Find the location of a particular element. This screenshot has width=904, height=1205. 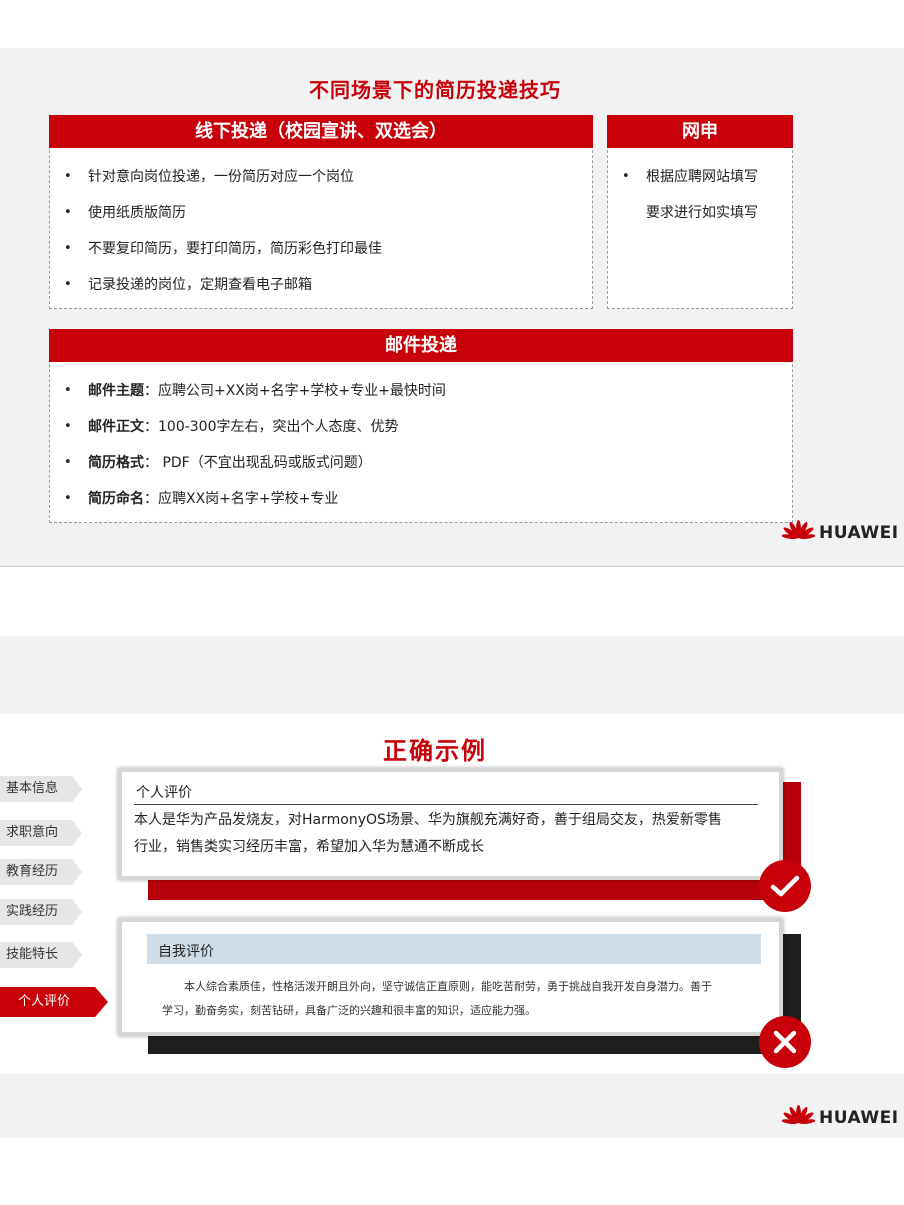

list-item: • 简历格式： PDF（不宜出现乱码或版式问题） is located at coordinates (218, 463).